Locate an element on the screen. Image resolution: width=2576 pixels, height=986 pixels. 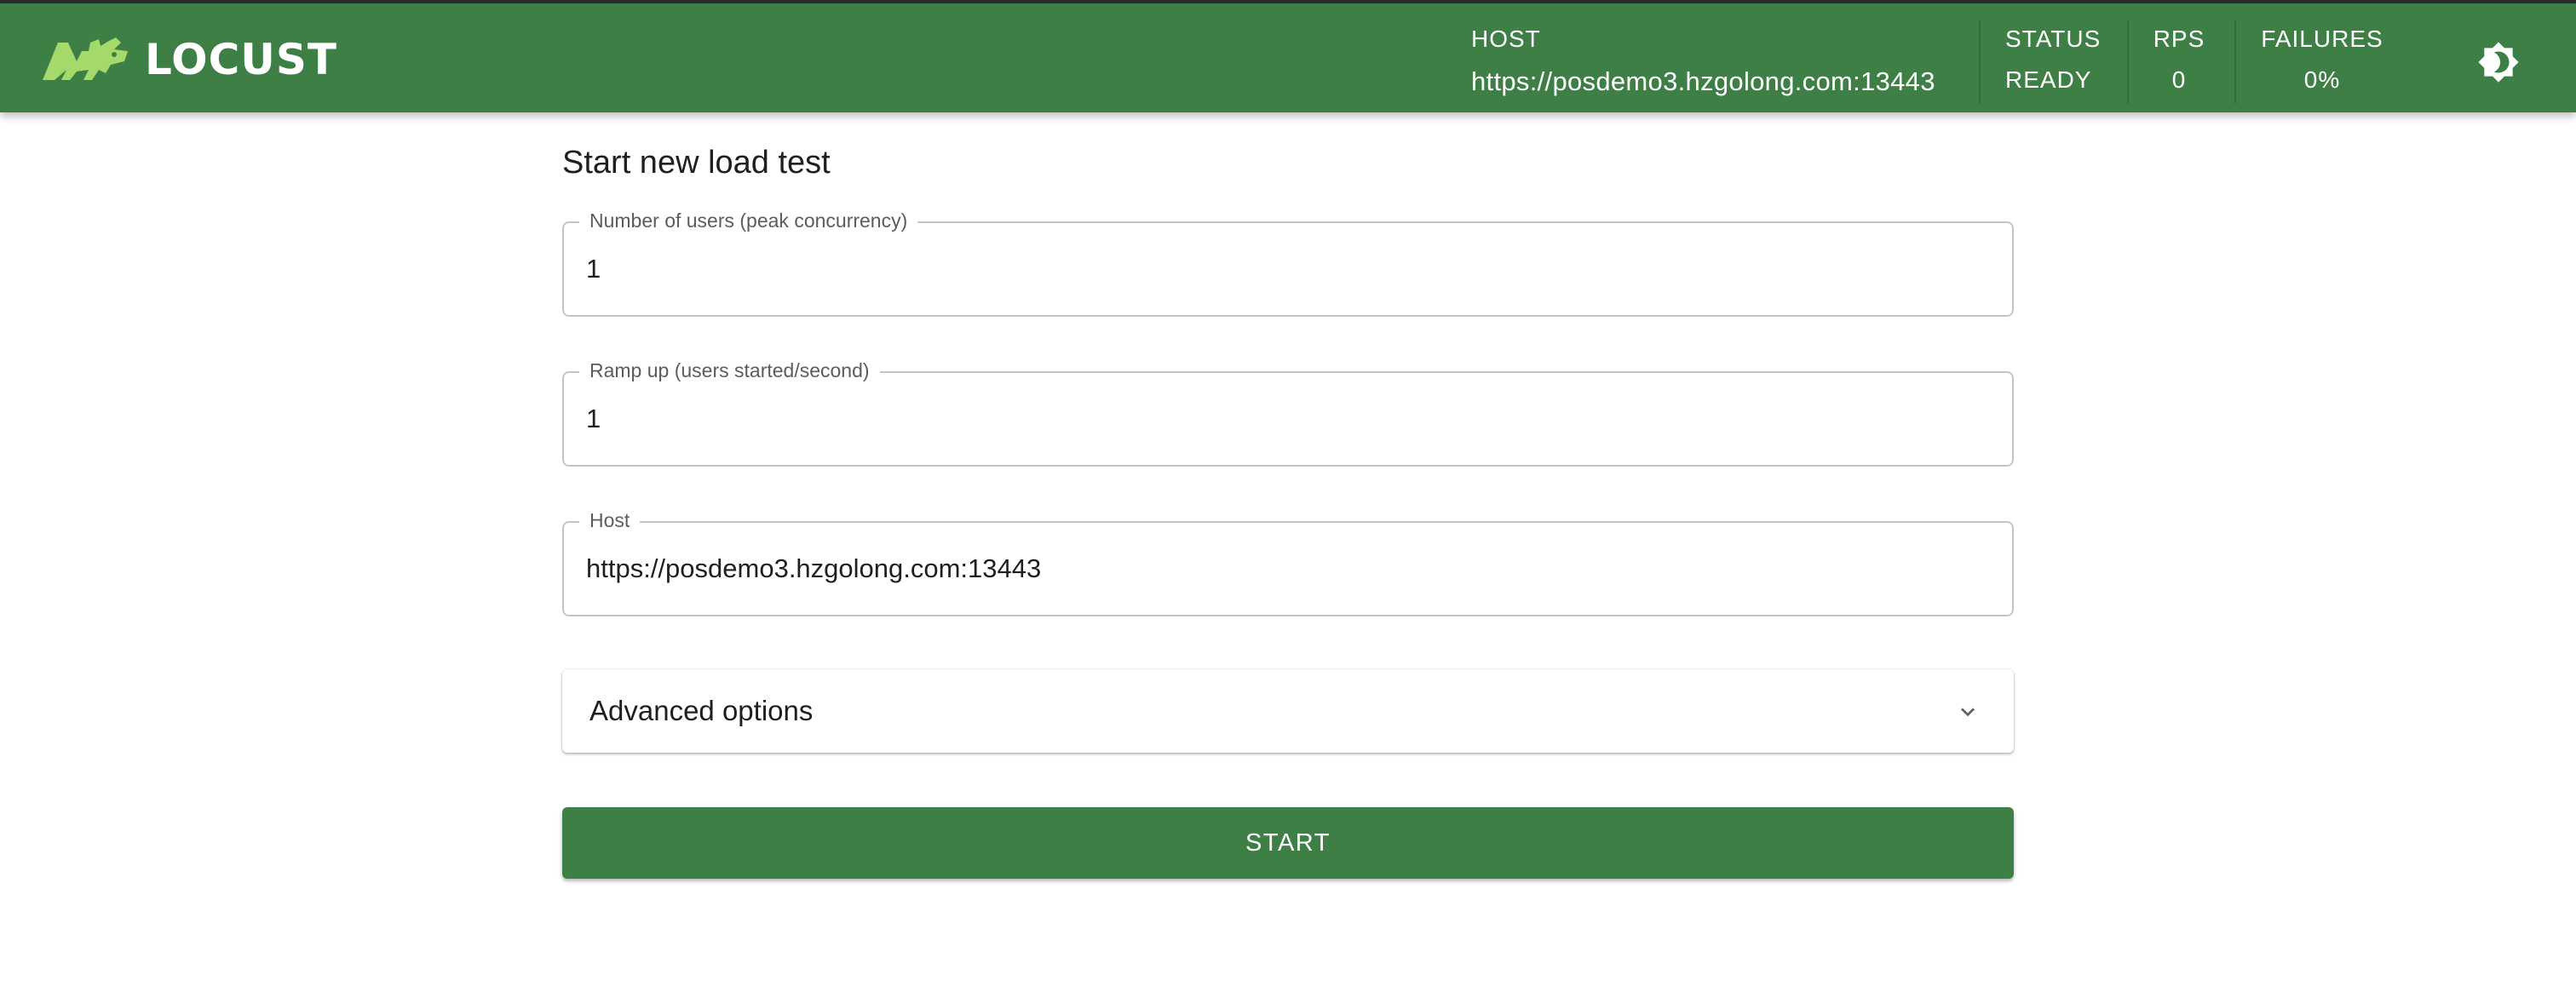
host-label: HOST is located at coordinates (1506, 39).